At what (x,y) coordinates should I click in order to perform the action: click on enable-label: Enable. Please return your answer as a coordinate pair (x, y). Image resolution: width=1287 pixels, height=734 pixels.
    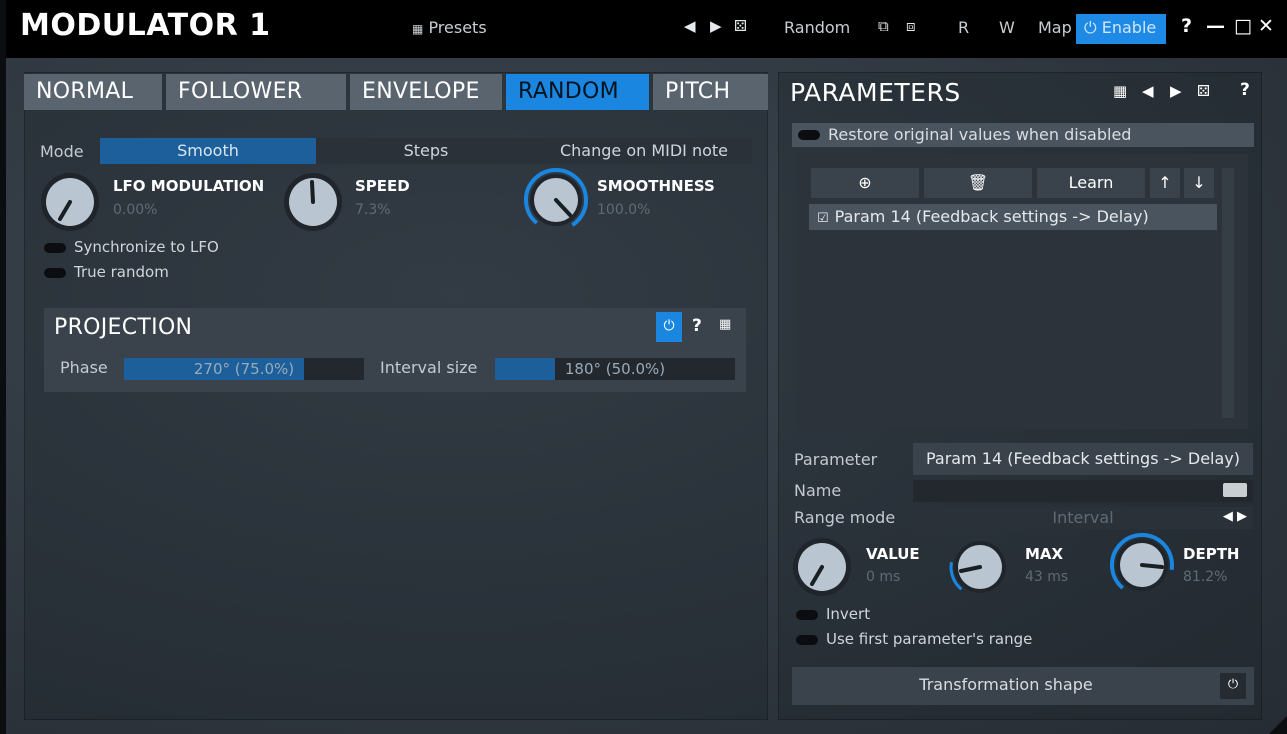
    Looking at the image, I should click on (1129, 27).